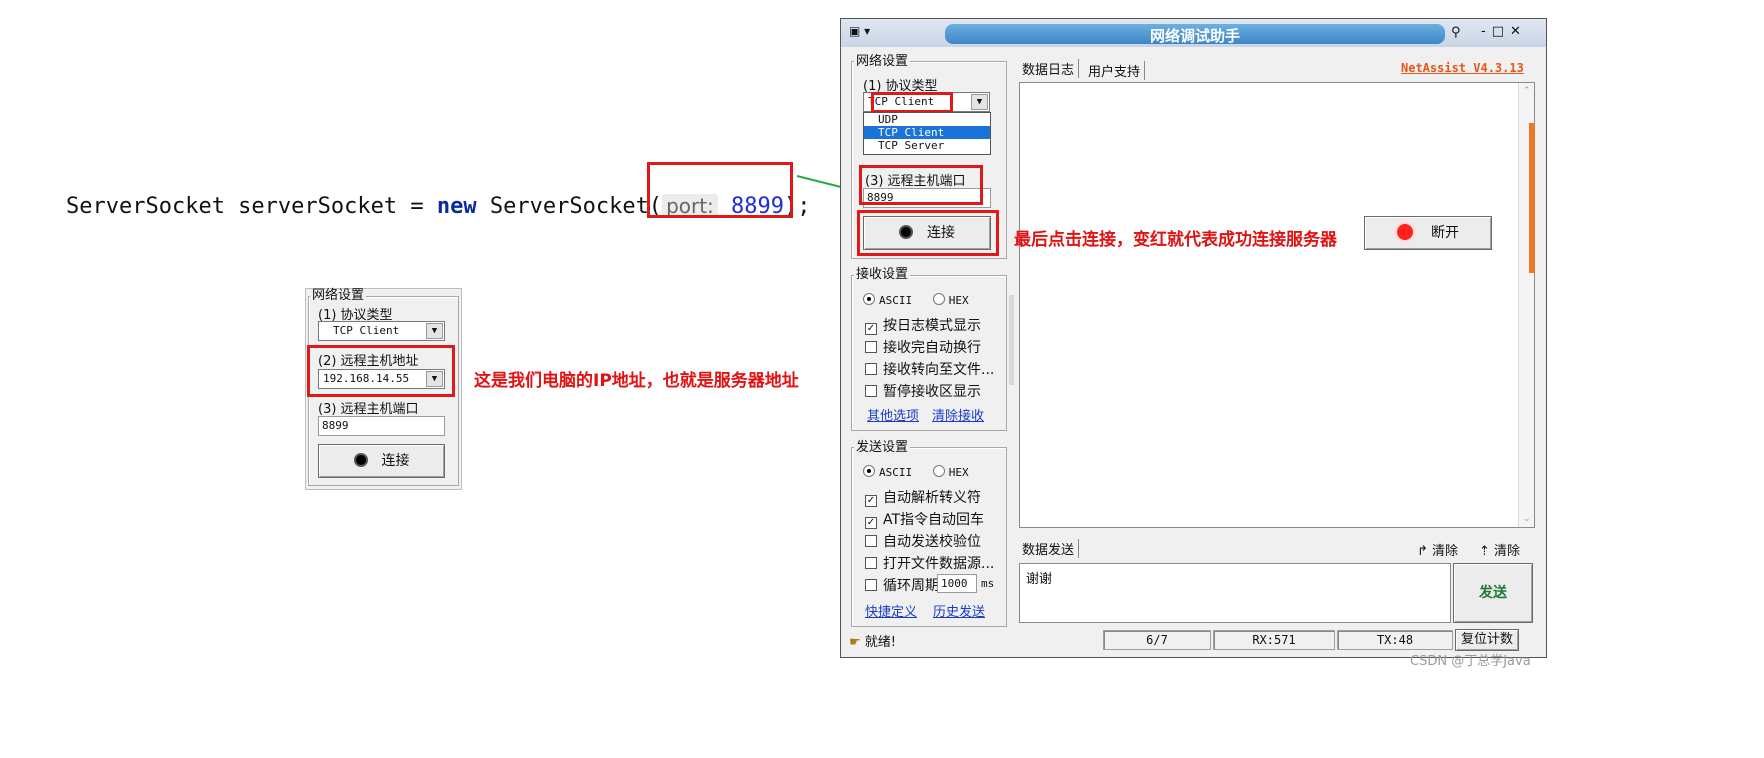 This screenshot has width=1764, height=758. I want to click on protocol-option-tcp-server: TCP Server, so click(927, 145).